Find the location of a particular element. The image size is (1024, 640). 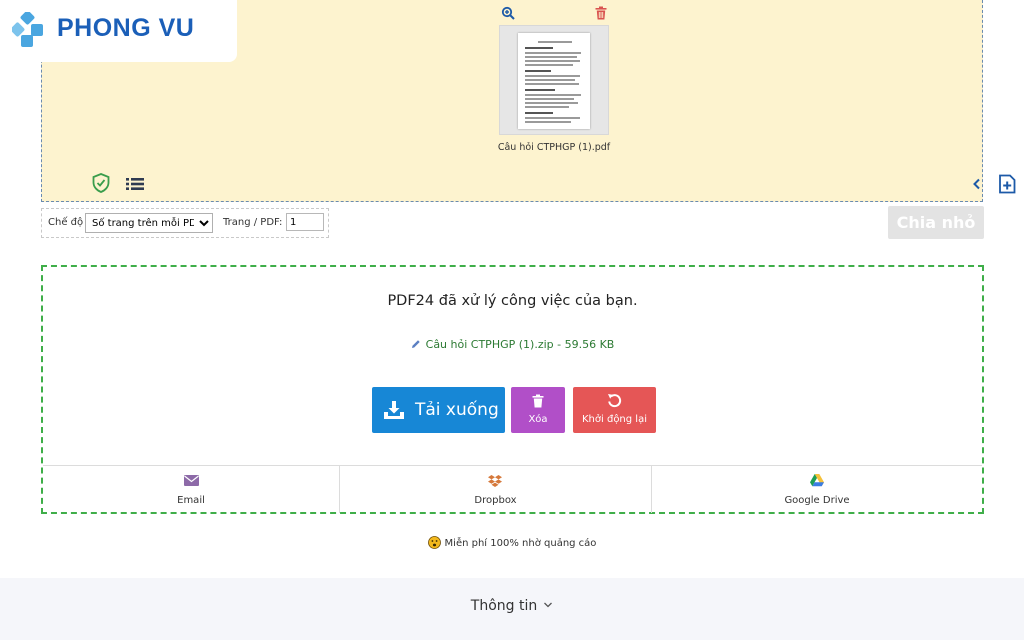

pdf-page-preview is located at coordinates (554, 81).